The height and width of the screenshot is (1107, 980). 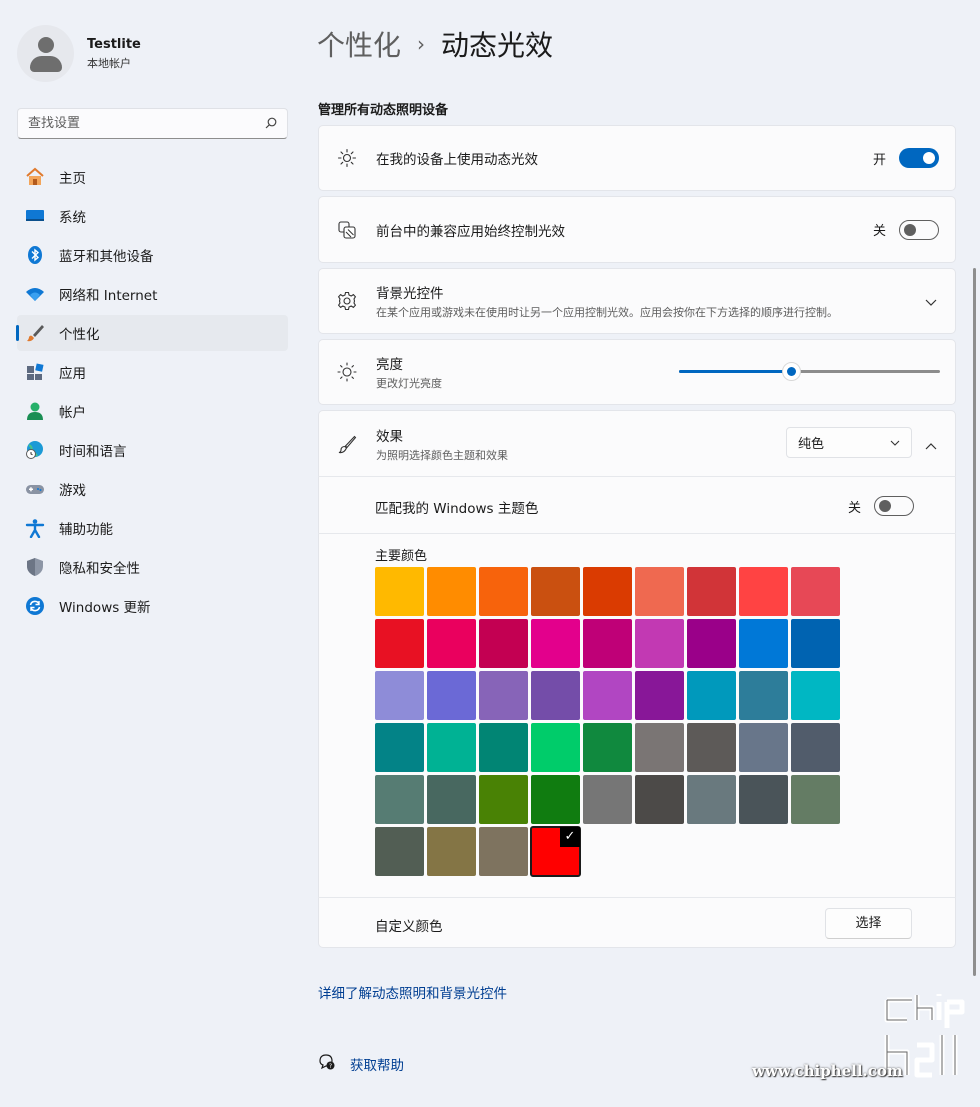 I want to click on search-box, so click(x=152, y=123).